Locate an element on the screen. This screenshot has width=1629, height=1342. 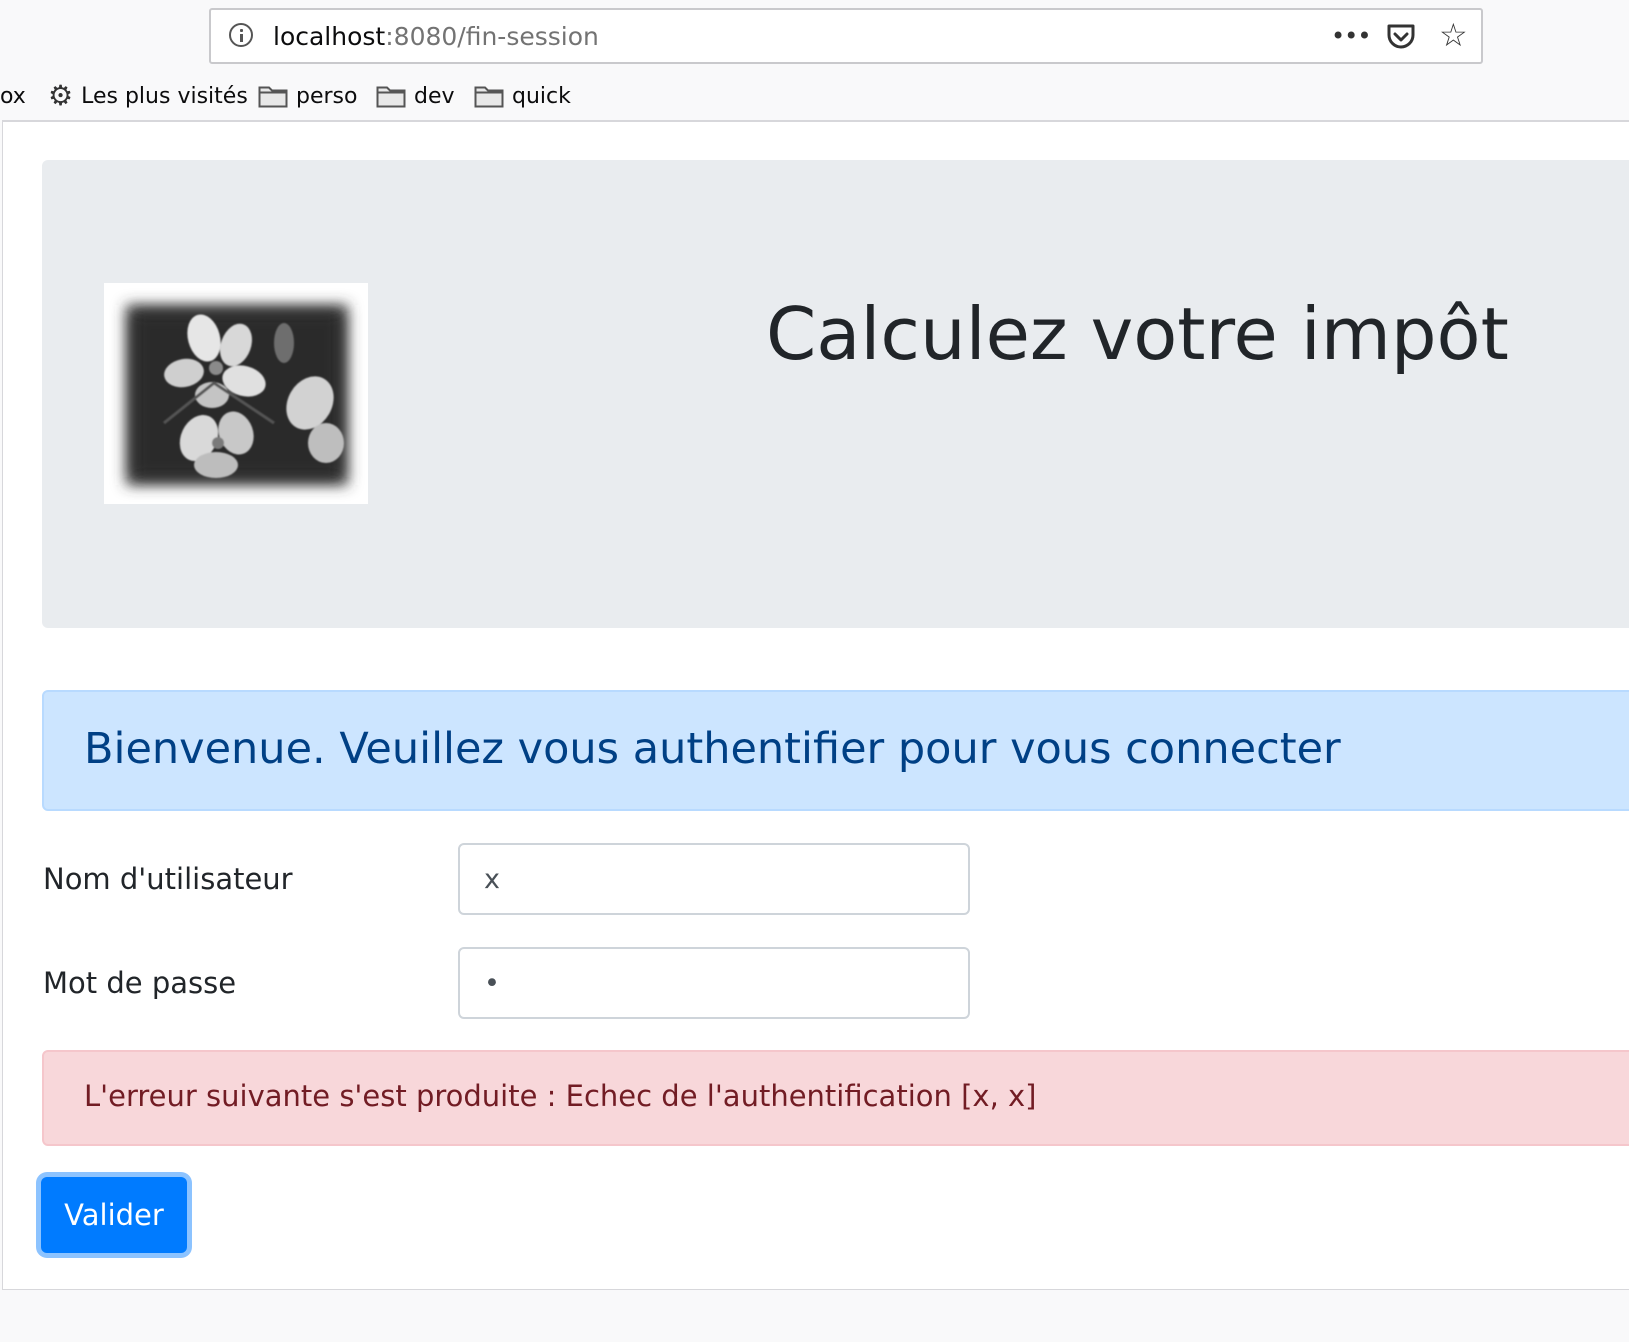
bookmark-partial-label: ox is located at coordinates (13, 96).